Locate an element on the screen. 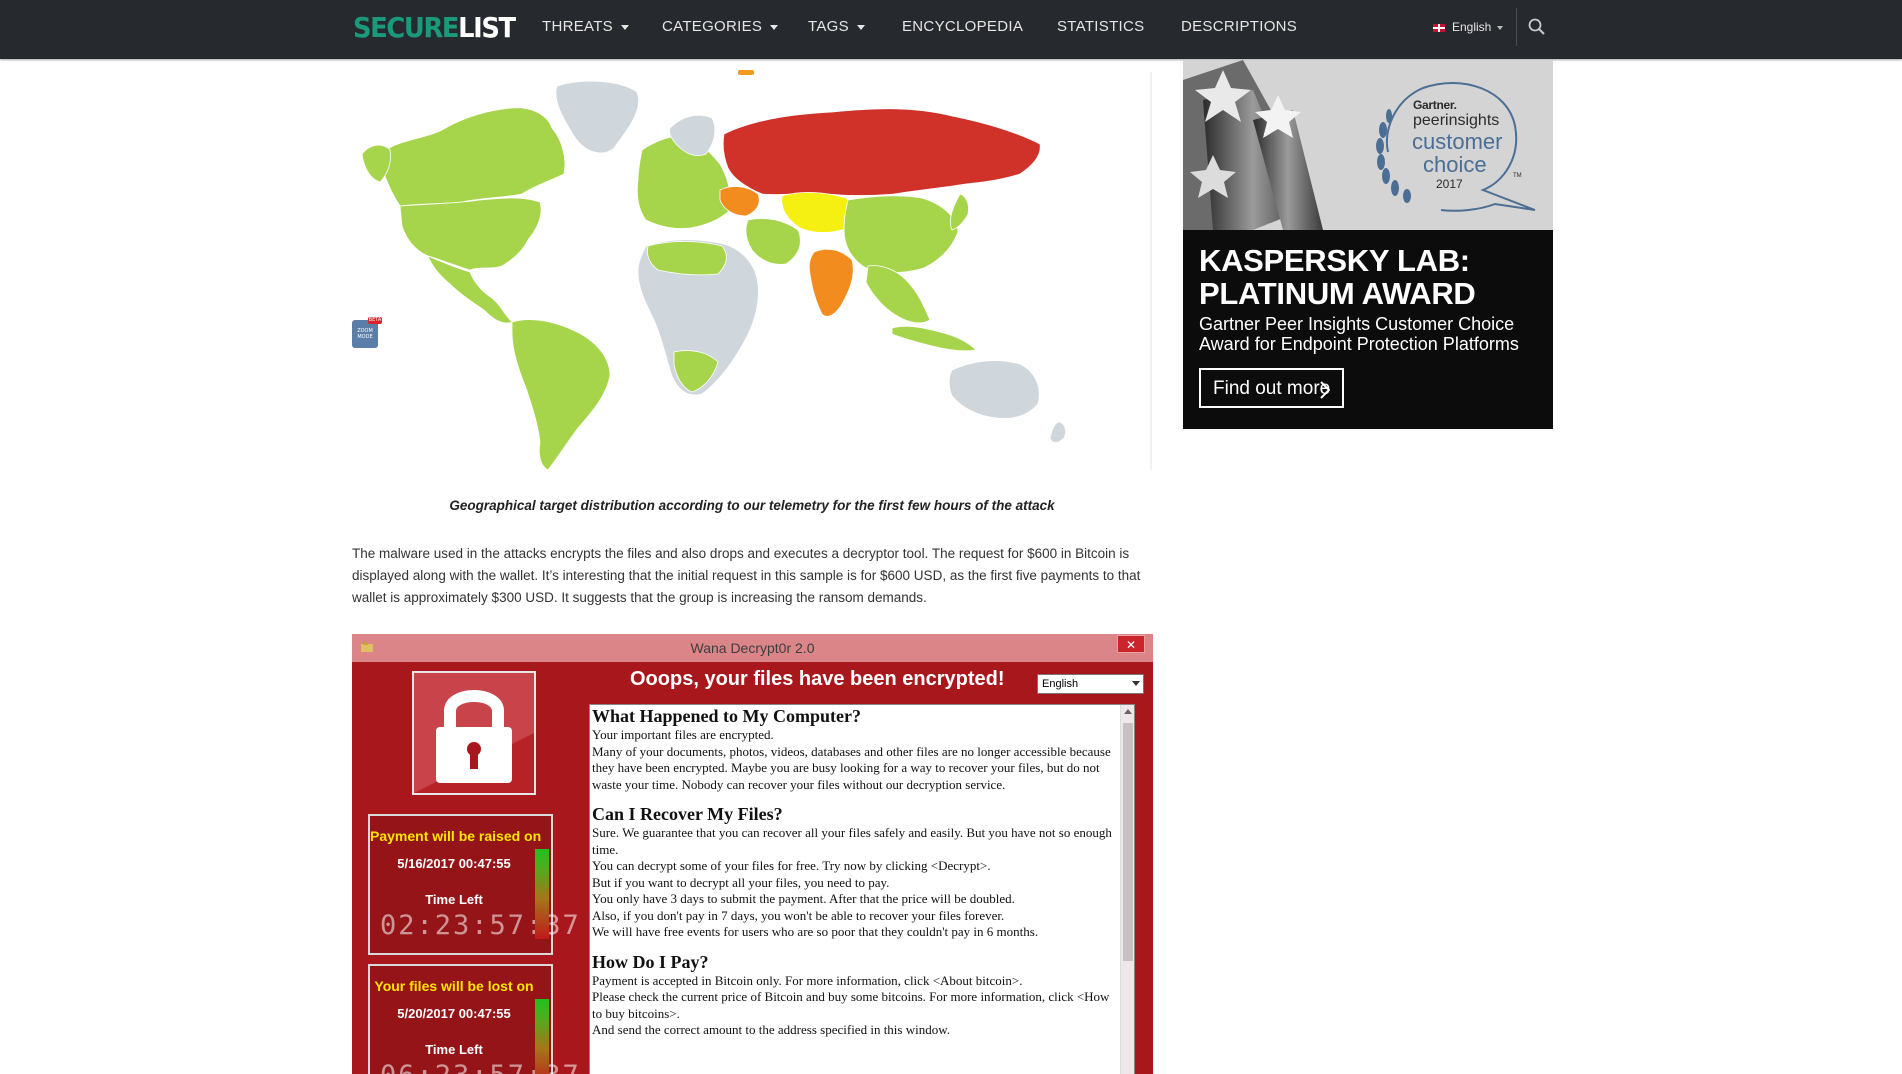 The width and height of the screenshot is (1902, 1074). region-africa-north is located at coordinates (687, 258).